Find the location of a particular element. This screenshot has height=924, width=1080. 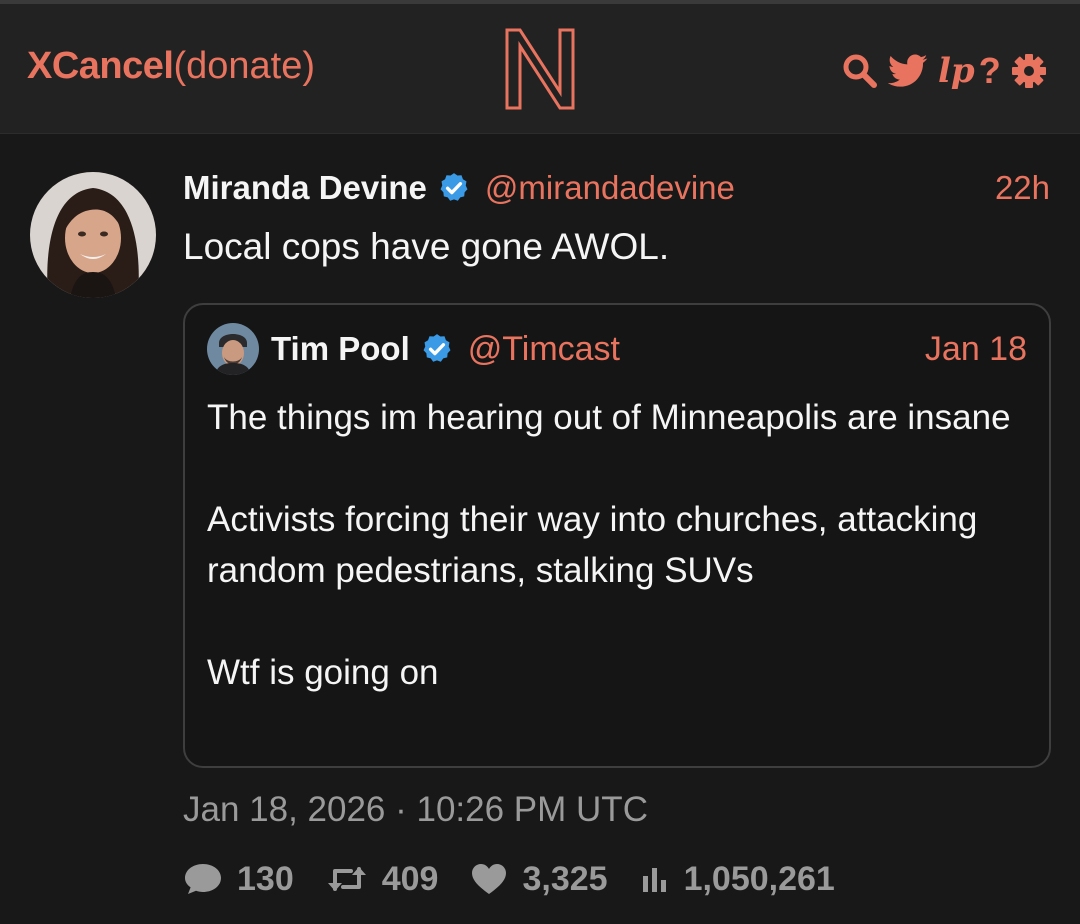

views-bar-chart-icon is located at coordinates (655, 879).